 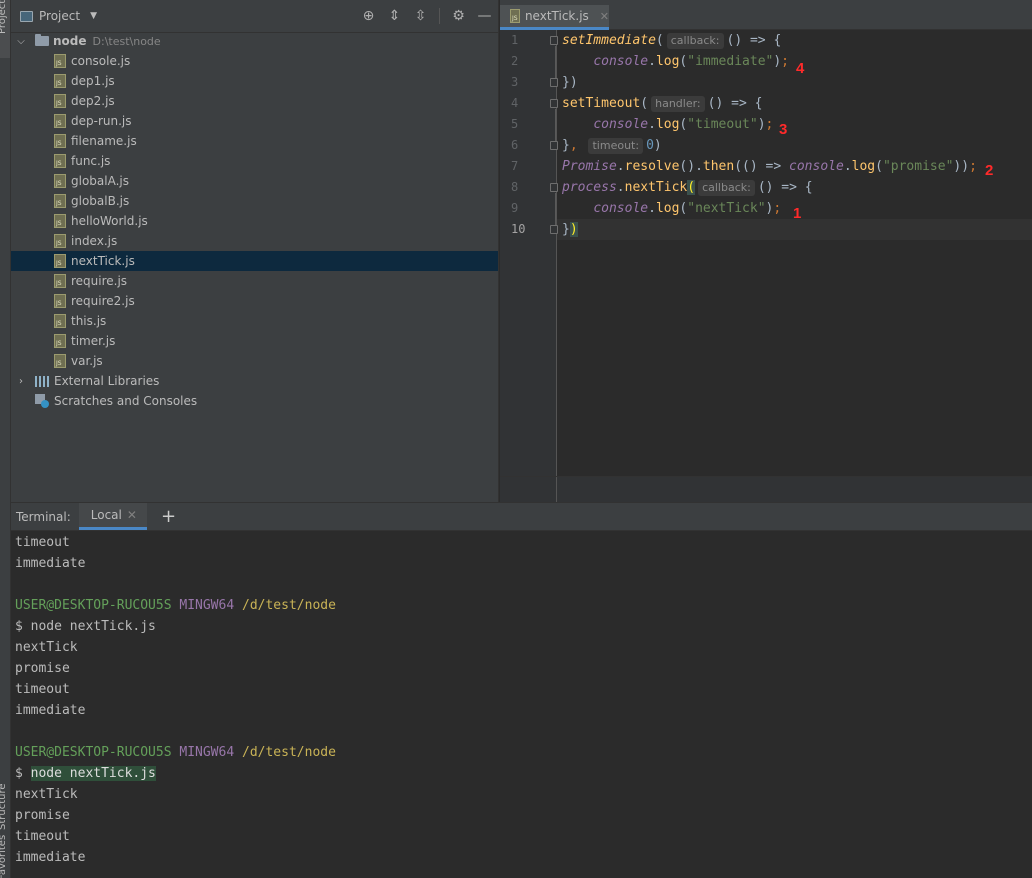 What do you see at coordinates (394, 16) in the screenshot?
I see `expand-all-icon: ⇕` at bounding box center [394, 16].